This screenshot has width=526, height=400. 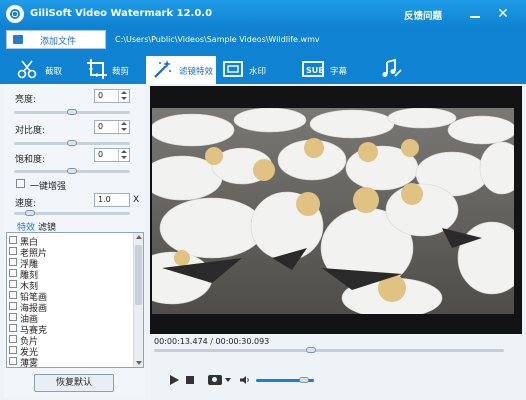 What do you see at coordinates (233, 69) in the screenshot?
I see `watermark-icon` at bounding box center [233, 69].